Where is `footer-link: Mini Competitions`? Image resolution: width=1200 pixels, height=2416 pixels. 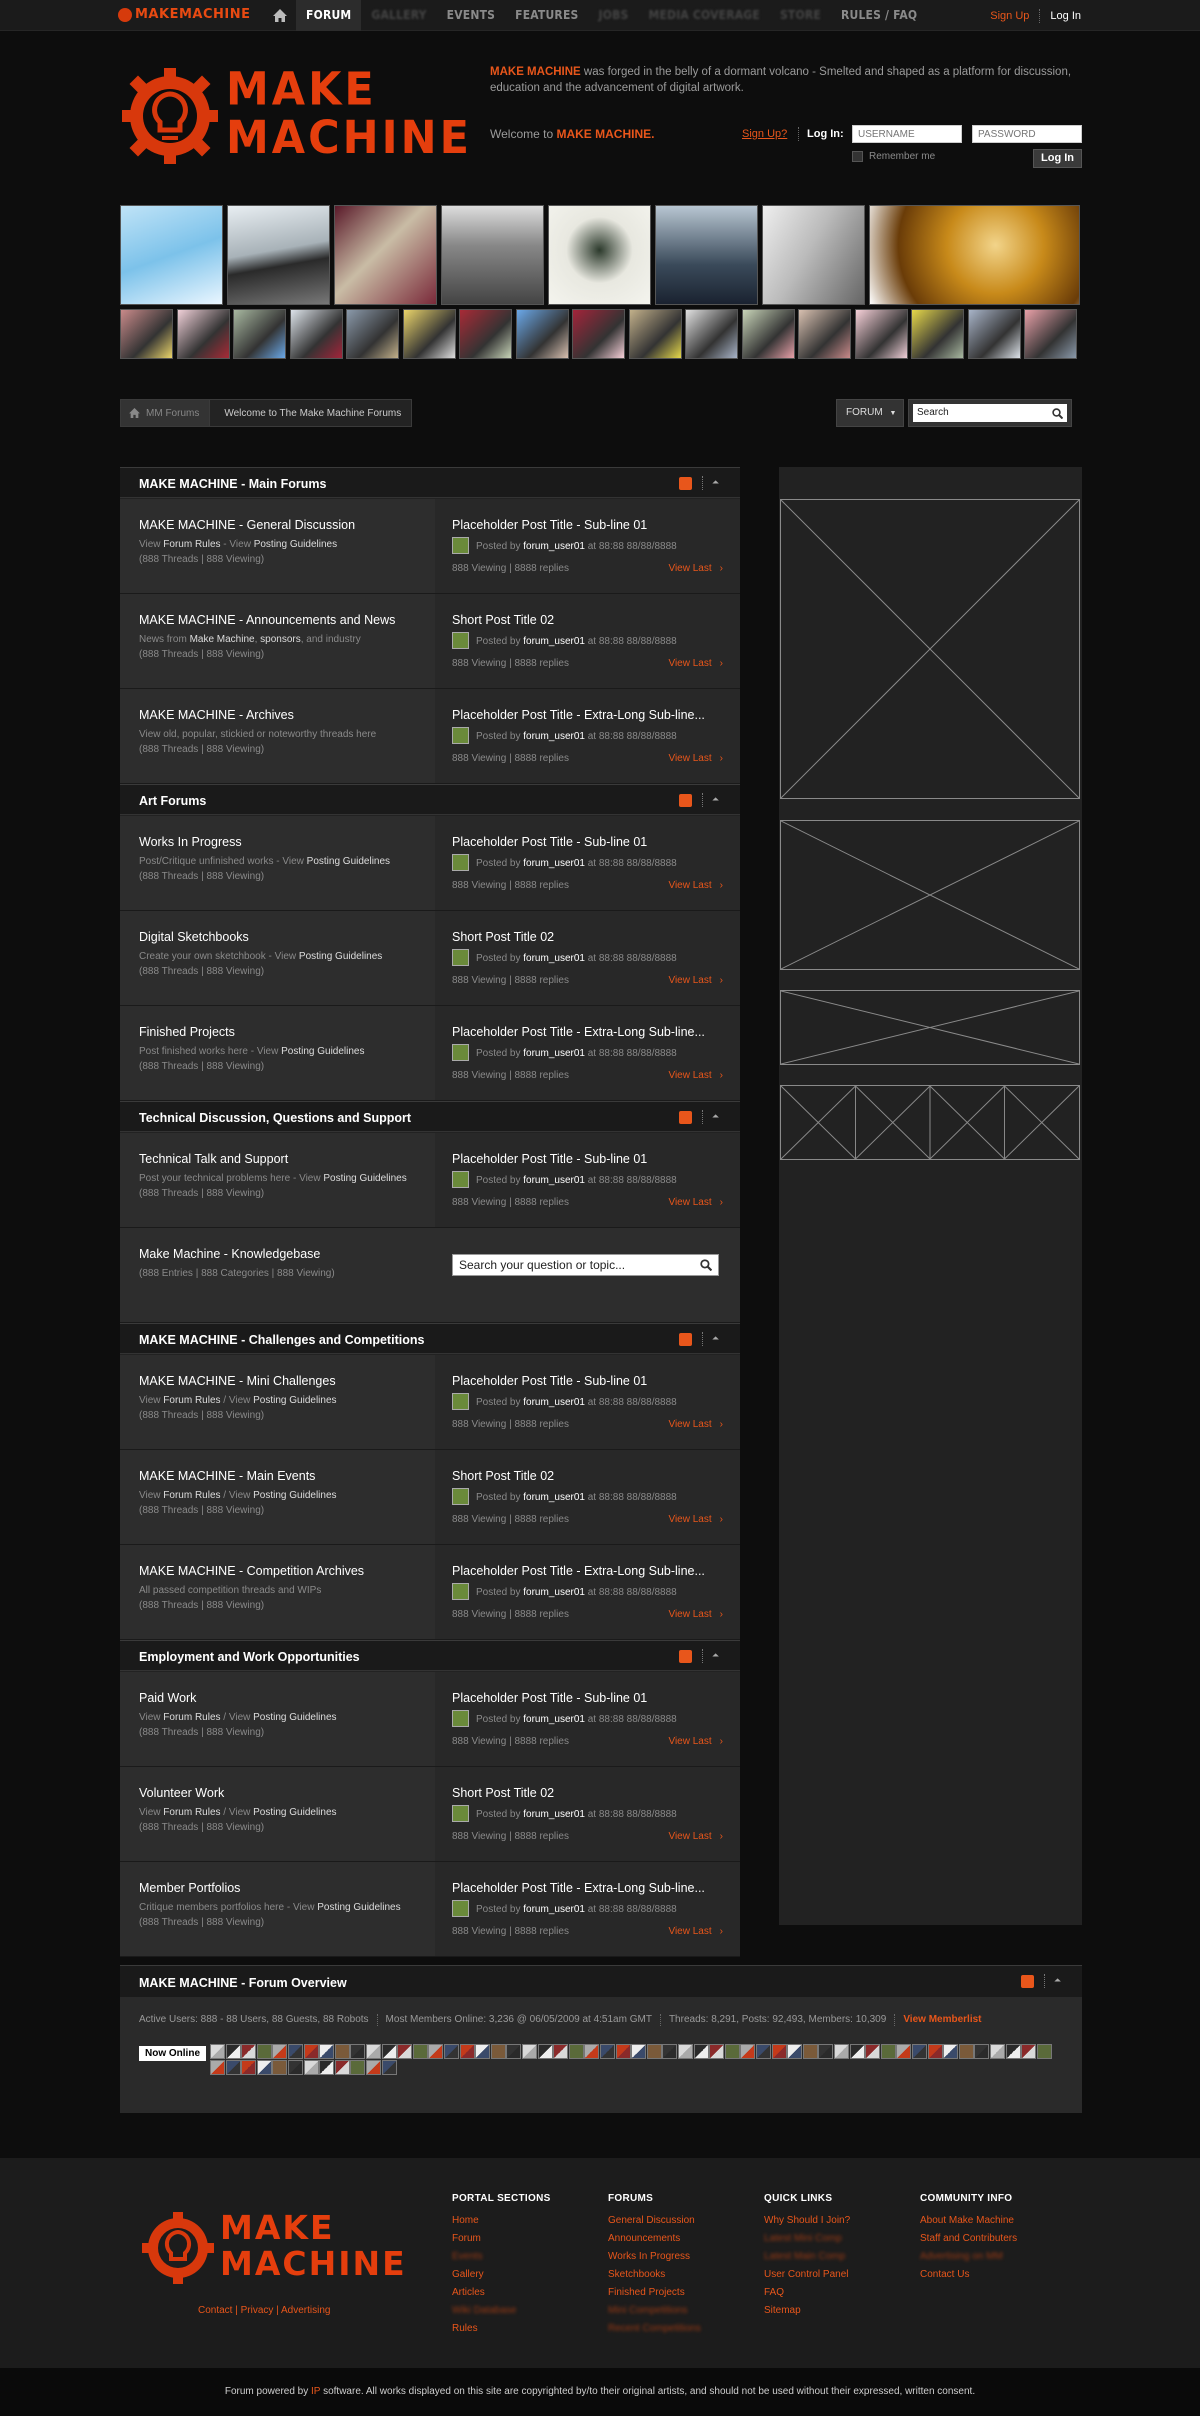
footer-link: Mini Competitions is located at coordinates (683, 2311).